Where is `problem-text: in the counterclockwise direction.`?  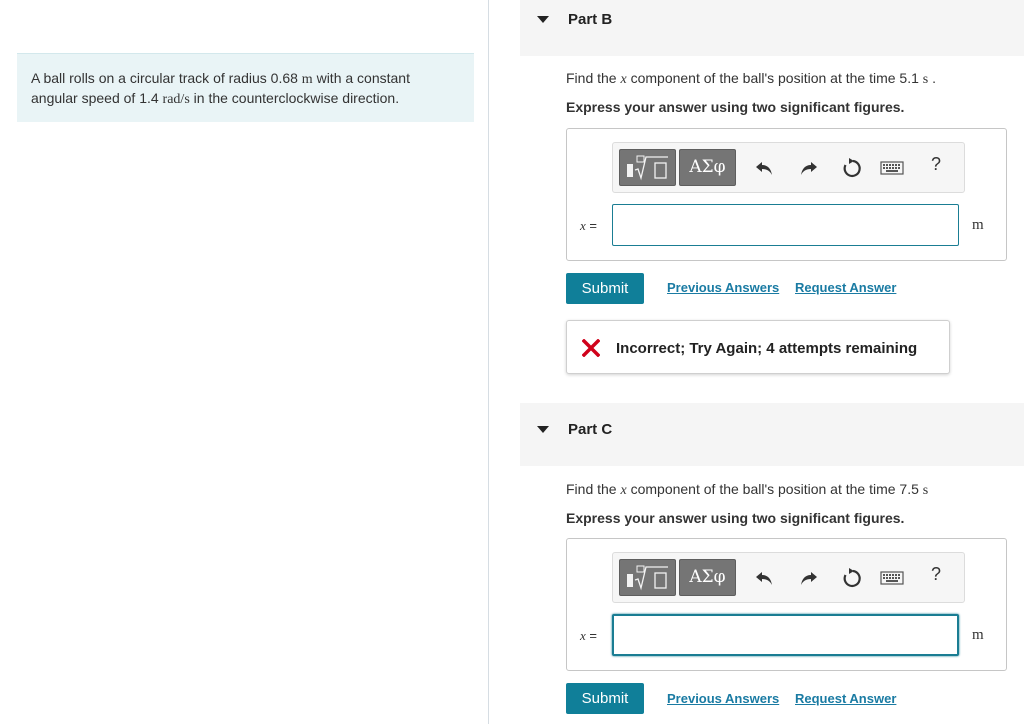 problem-text: in the counterclockwise direction. is located at coordinates (294, 98).